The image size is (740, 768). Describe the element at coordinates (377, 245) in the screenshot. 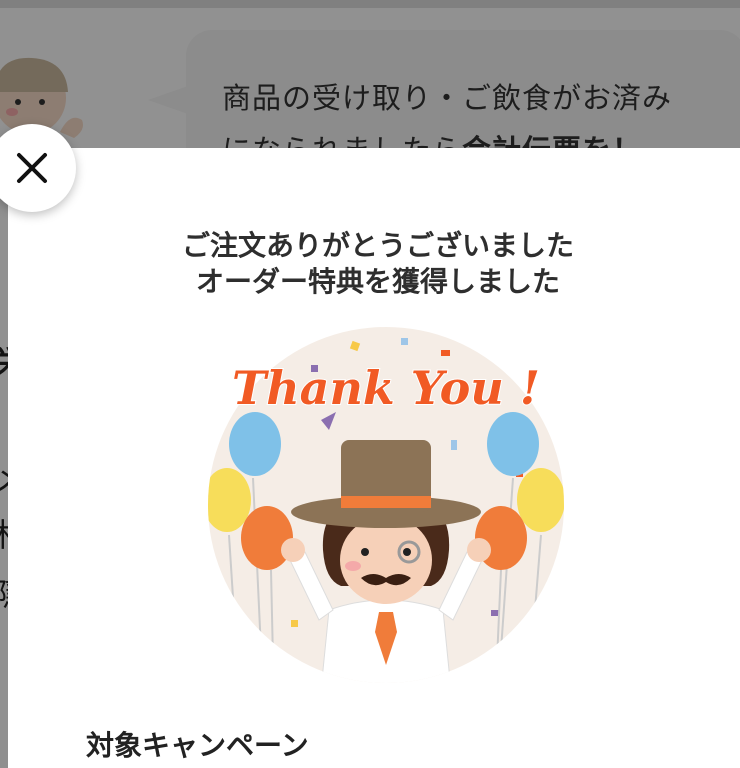

I see `modal-title-line-1: ご注文ありがとうございました` at that location.